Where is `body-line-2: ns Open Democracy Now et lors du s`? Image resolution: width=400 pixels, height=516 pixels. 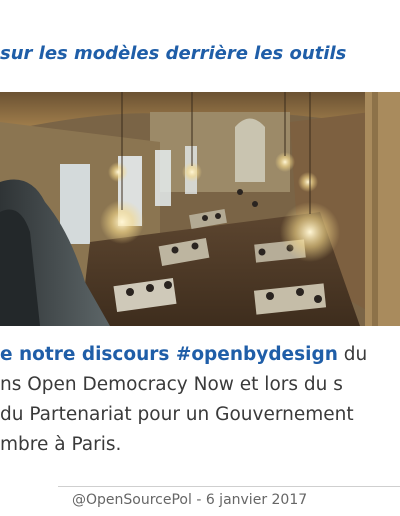
body-line-2: ns Open Democracy Now et lors du s is located at coordinates (171, 384).